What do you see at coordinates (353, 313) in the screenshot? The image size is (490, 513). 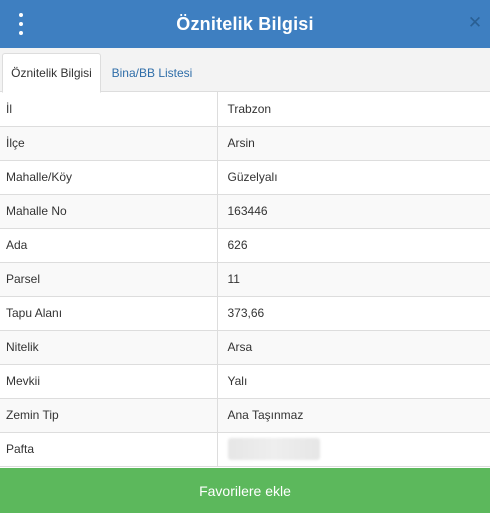 I see `row-value: 373,66` at bounding box center [353, 313].